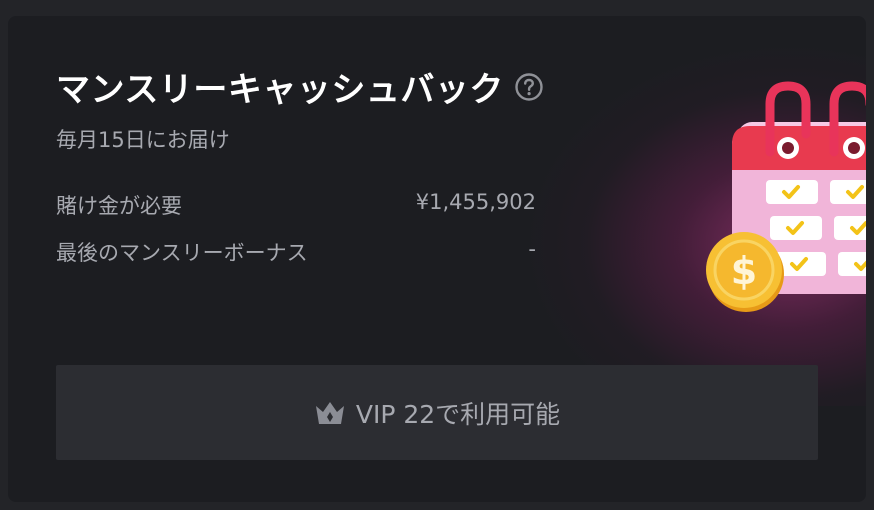  What do you see at coordinates (532, 249) in the screenshot?
I see `last-monthly-bonus-value: -` at bounding box center [532, 249].